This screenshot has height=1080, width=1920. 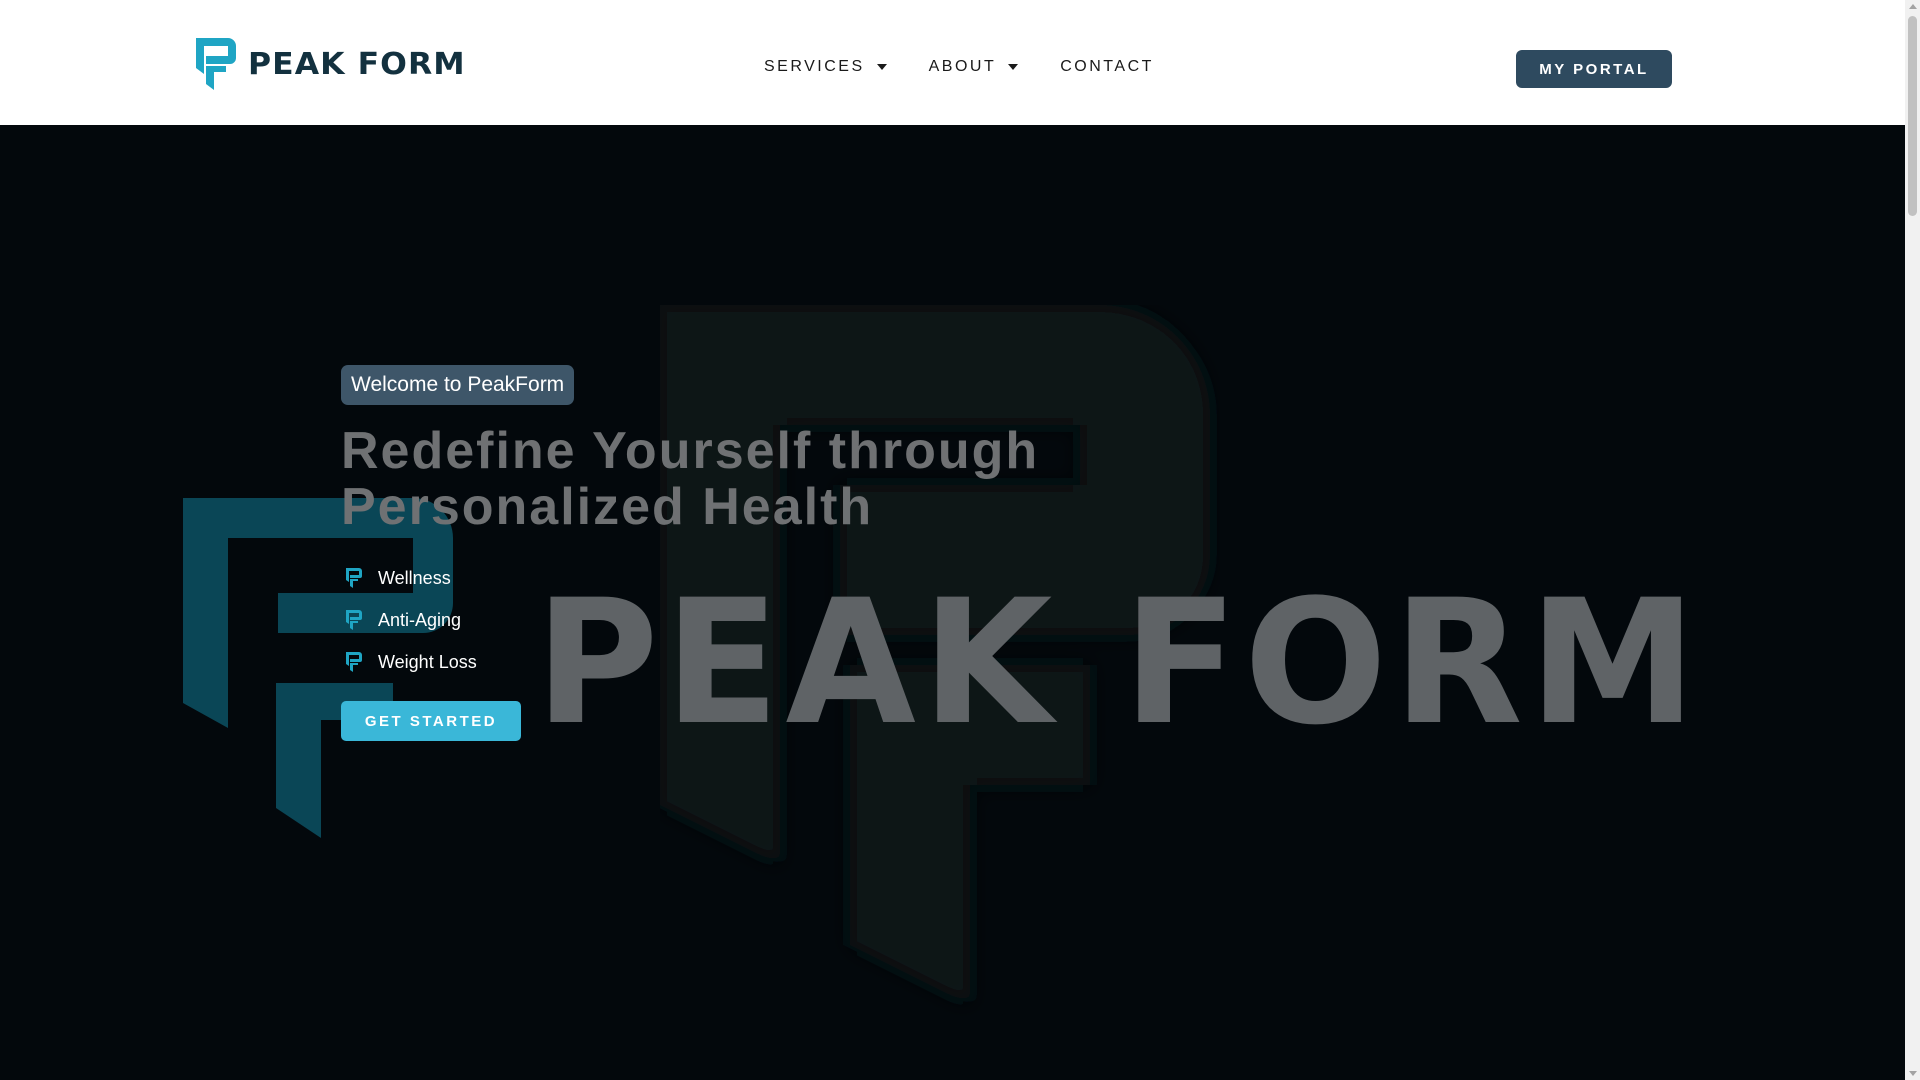 What do you see at coordinates (420, 619) in the screenshot?
I see `feature-label: Anti-Aging` at bounding box center [420, 619].